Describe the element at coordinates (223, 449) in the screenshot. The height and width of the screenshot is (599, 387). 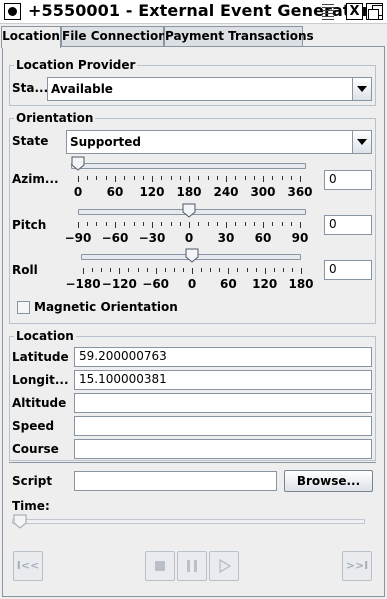
I see `course-field` at that location.